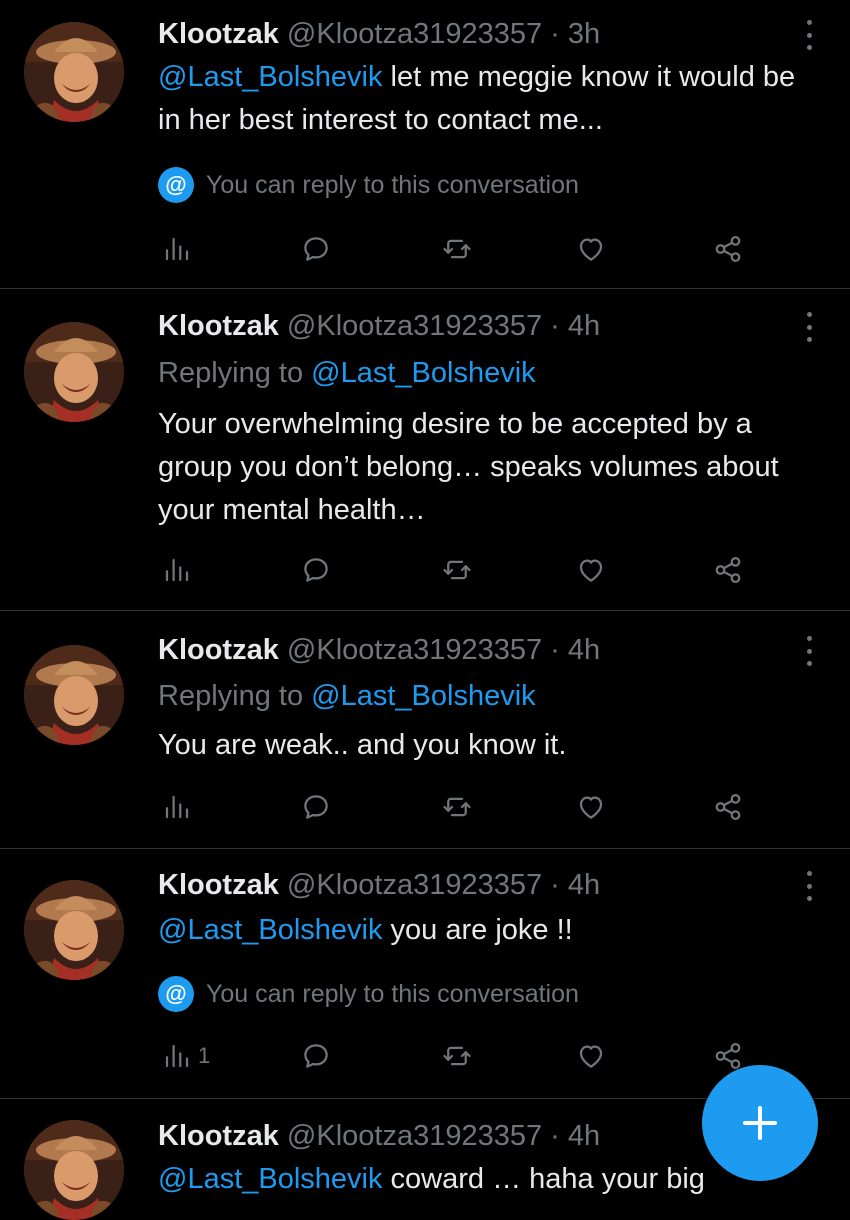  What do you see at coordinates (543, 1179) in the screenshot?
I see `tweet-text-content: coward … haha your big` at bounding box center [543, 1179].